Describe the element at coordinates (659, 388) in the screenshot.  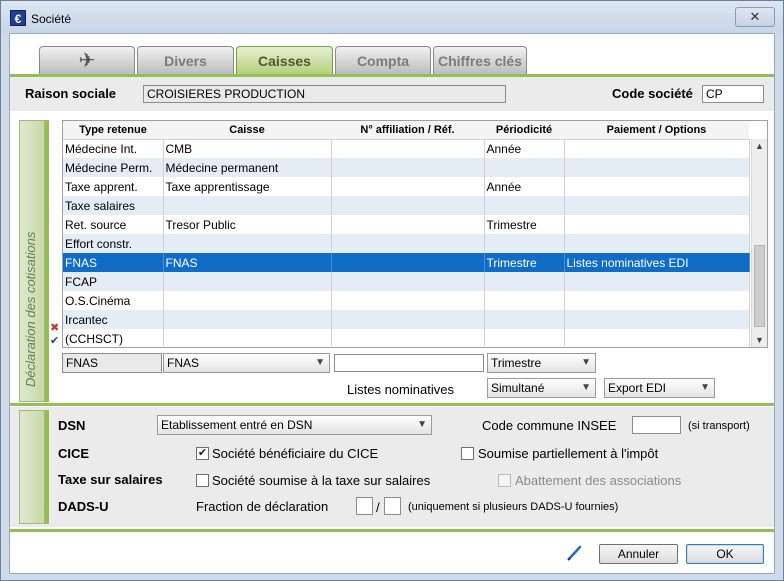
I see `export-select: Export EDI ▼` at that location.